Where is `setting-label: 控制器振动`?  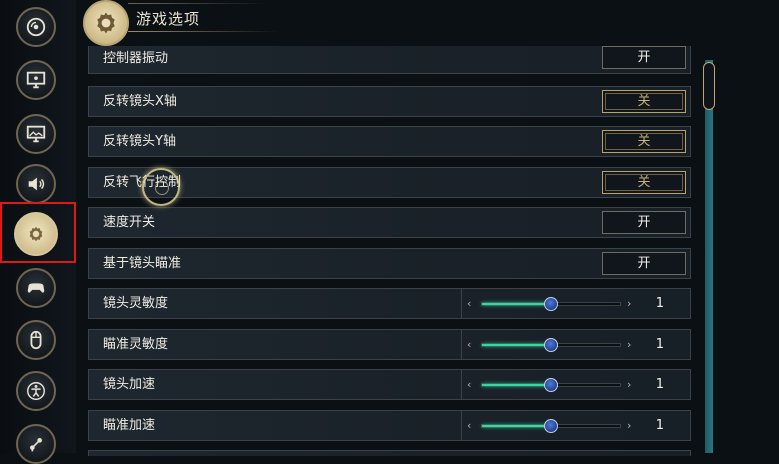
setting-label: 控制器振动 is located at coordinates (136, 58).